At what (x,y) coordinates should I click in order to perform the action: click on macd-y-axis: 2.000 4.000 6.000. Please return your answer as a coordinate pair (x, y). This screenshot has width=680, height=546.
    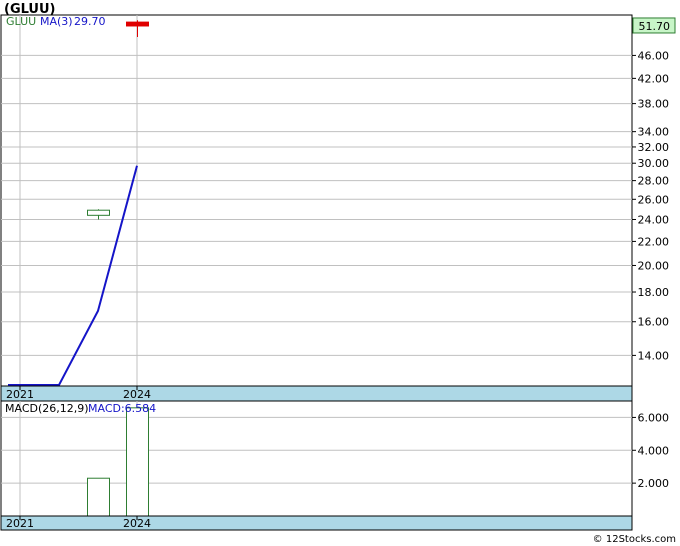
    Looking at the image, I should click on (650, 450).